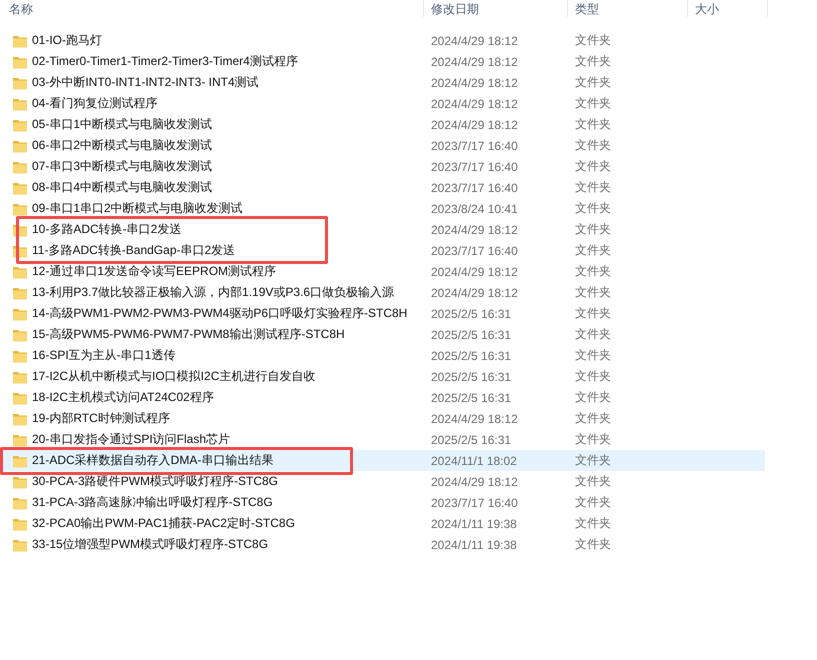 This screenshot has height=660, width=817. I want to click on file-name: 07-串口3中断模式与电脑收发测试, so click(122, 166).